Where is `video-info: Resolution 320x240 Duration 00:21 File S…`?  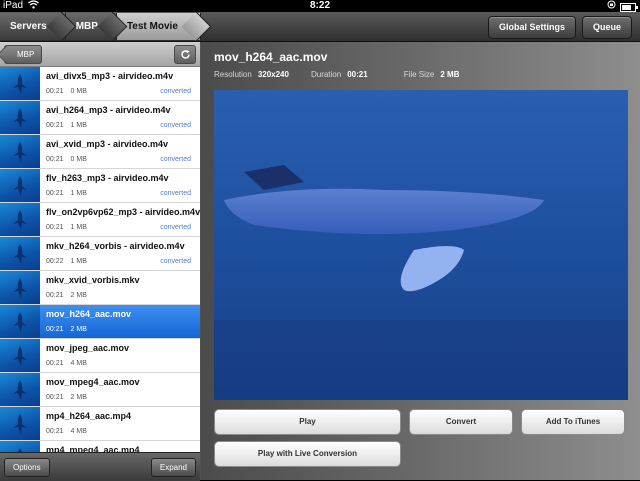 video-info: Resolution 320x240 Duration 00:21 File S… is located at coordinates (337, 74).